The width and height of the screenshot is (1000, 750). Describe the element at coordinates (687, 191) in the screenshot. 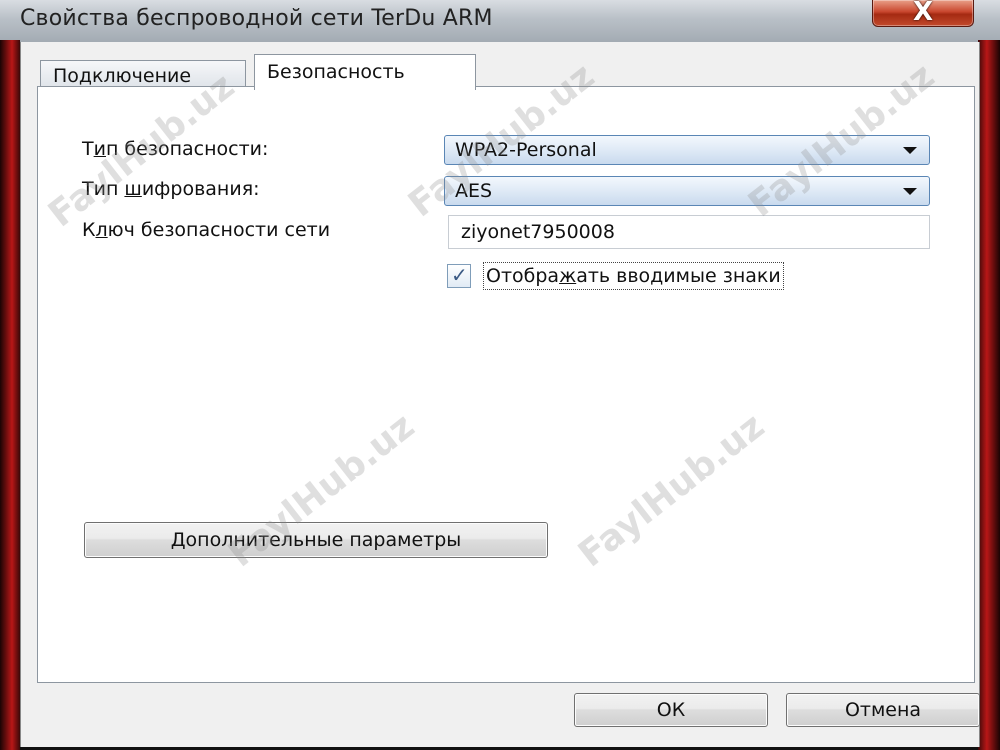

I see `encryption-type-dropdown: AES` at that location.